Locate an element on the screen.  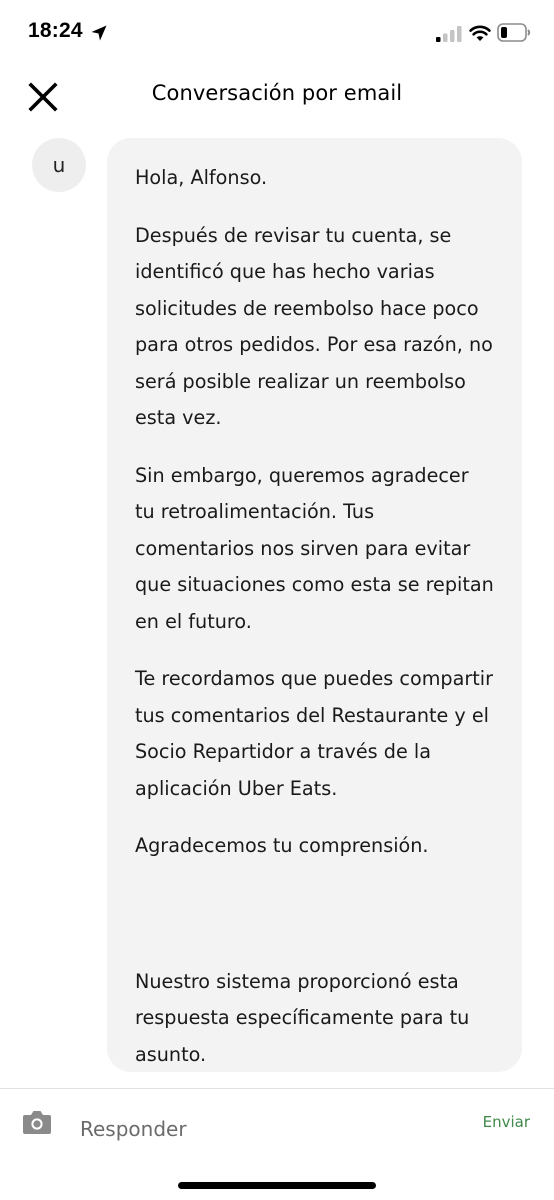
message-paragraph-4: Agradecemos tu comprensión. is located at coordinates (282, 845).